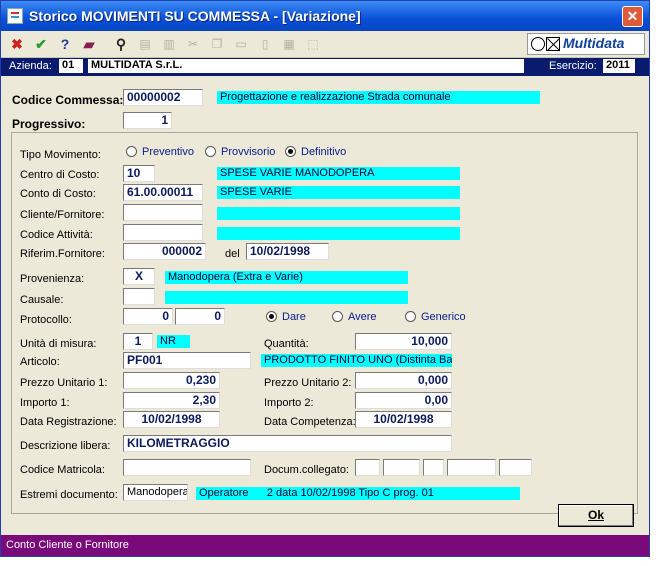 Image resolution: width=658 pixels, height=566 pixels. What do you see at coordinates (138, 341) in the screenshot?
I see `unita-misura-field: 1` at bounding box center [138, 341].